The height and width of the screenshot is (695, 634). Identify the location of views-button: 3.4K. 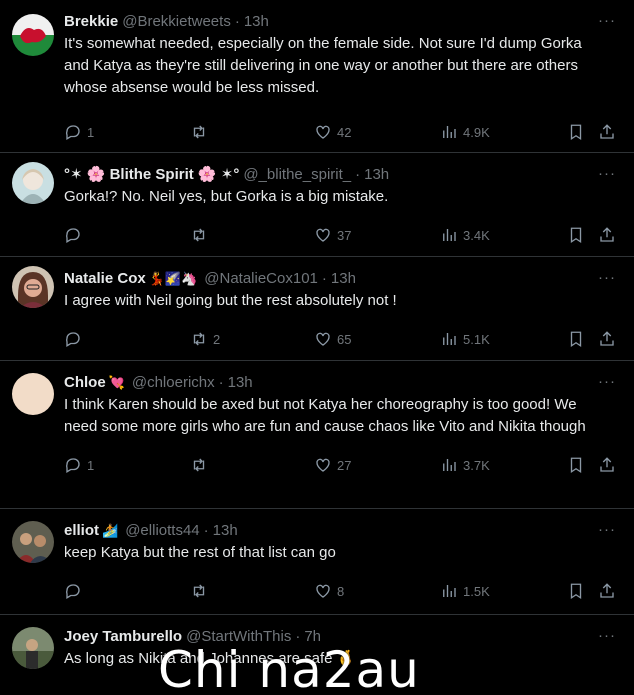
(465, 235).